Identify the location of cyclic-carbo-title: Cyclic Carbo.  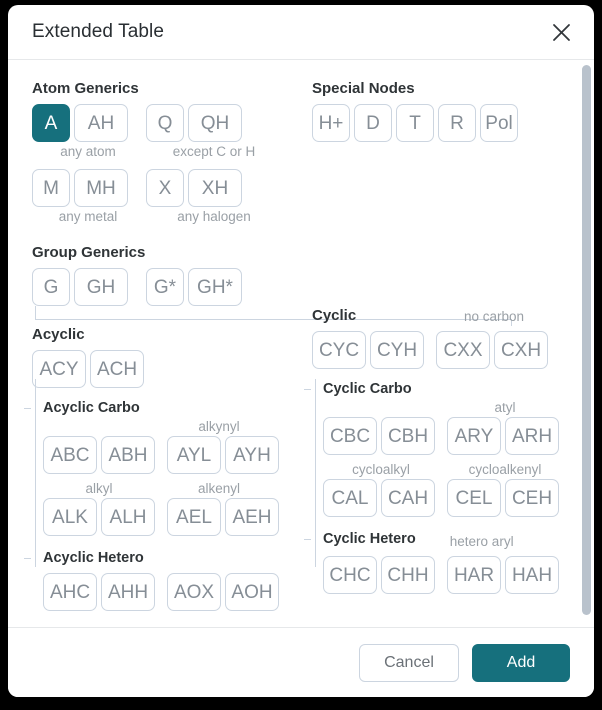
(367, 389).